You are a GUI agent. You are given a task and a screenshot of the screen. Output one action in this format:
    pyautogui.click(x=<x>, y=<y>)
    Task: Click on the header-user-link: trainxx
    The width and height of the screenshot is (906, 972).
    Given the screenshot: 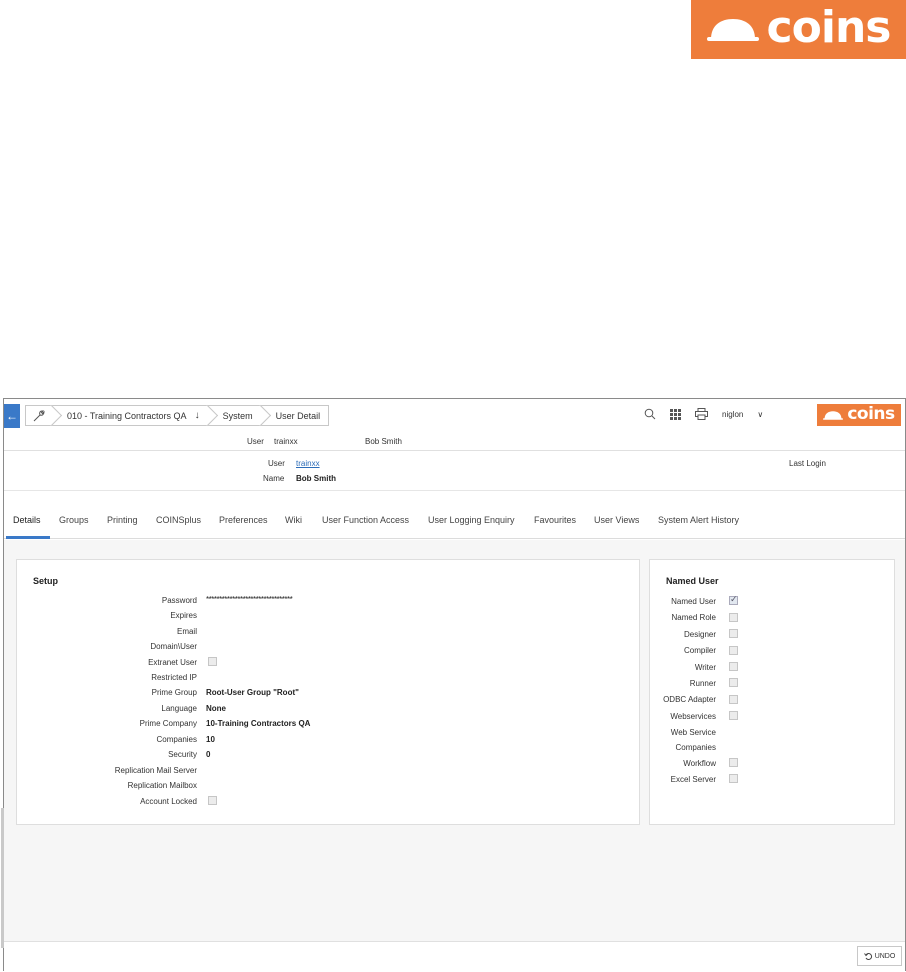 What is the action you would take?
    pyautogui.click(x=308, y=463)
    